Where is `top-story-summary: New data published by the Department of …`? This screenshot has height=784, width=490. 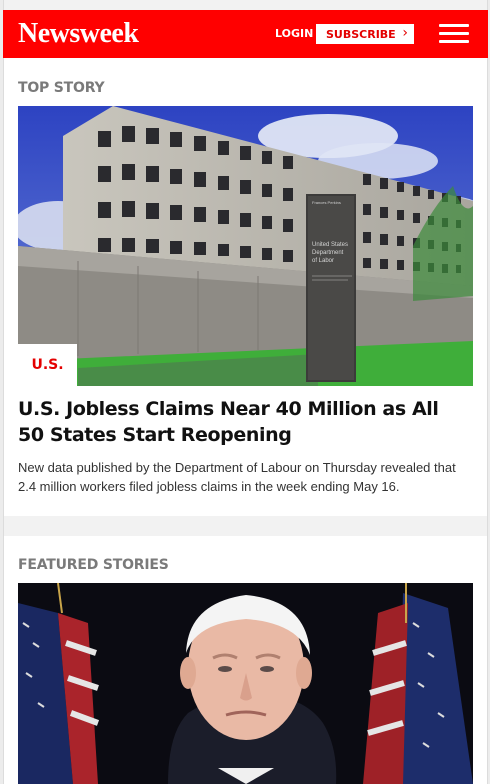
top-story-summary: New data published by the Department of … is located at coordinates (237, 477).